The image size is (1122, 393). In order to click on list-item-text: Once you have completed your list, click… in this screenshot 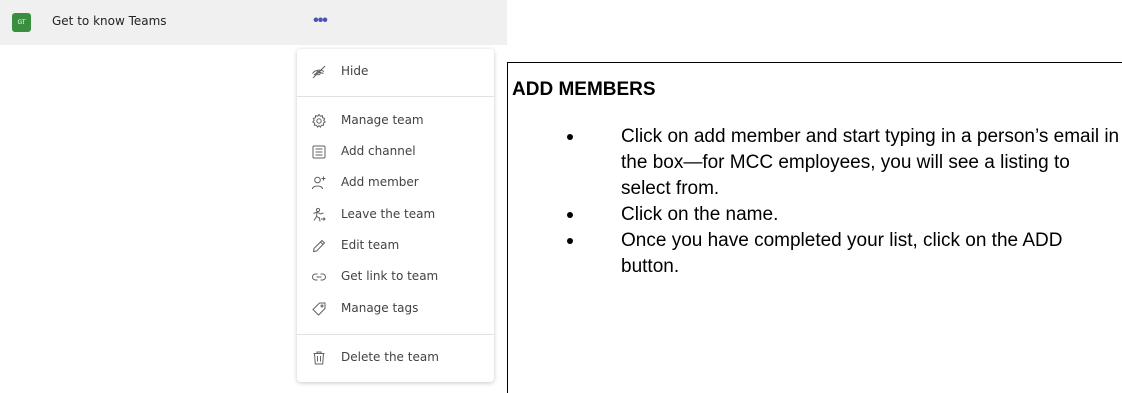, I will do `click(842, 253)`.